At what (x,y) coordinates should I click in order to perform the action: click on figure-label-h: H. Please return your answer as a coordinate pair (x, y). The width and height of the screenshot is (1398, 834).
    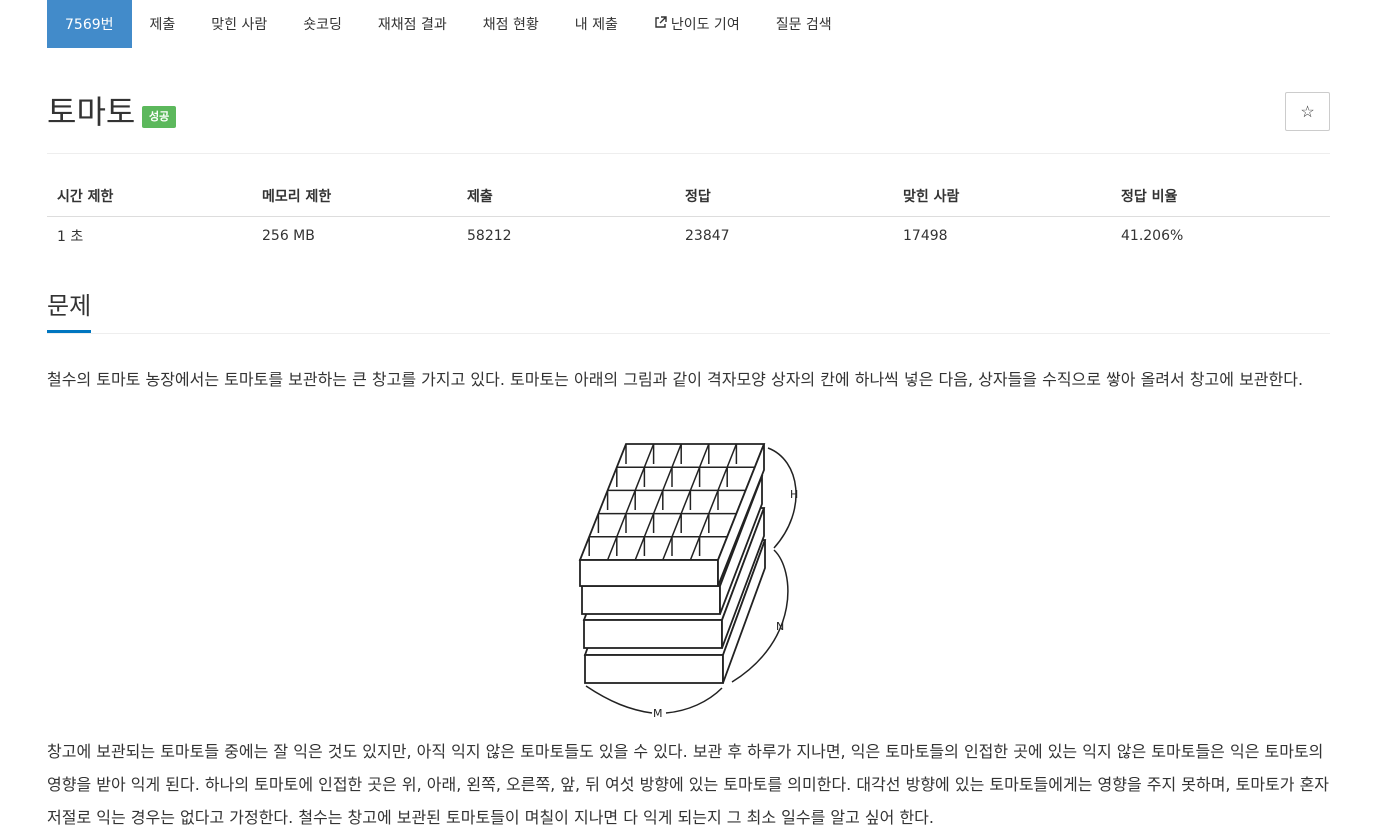
    Looking at the image, I should click on (794, 494).